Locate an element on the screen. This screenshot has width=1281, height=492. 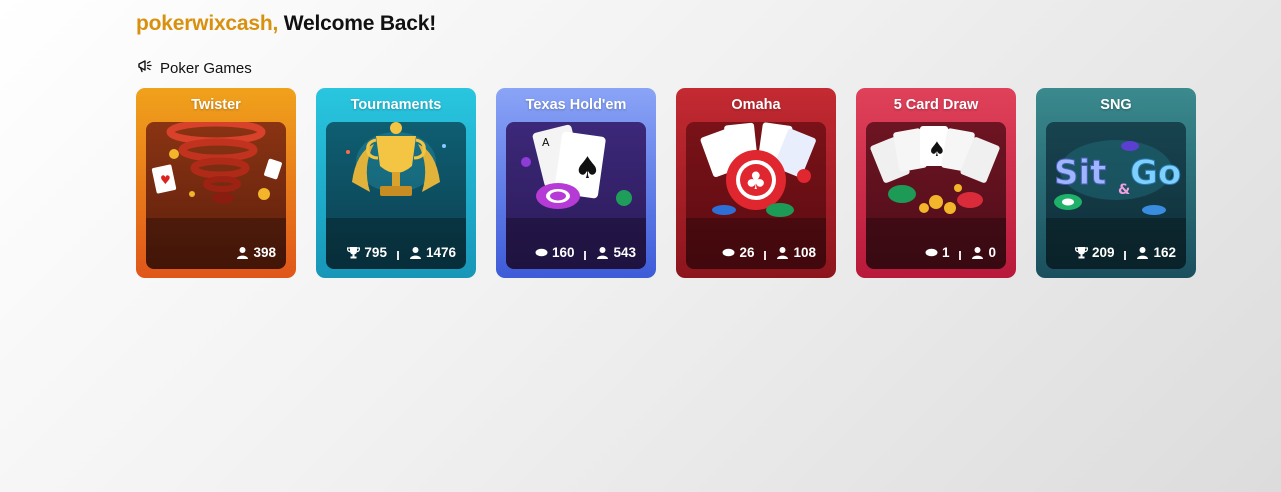
game-card-body: ♠ A 160 543 is located at coordinates (576, 195).